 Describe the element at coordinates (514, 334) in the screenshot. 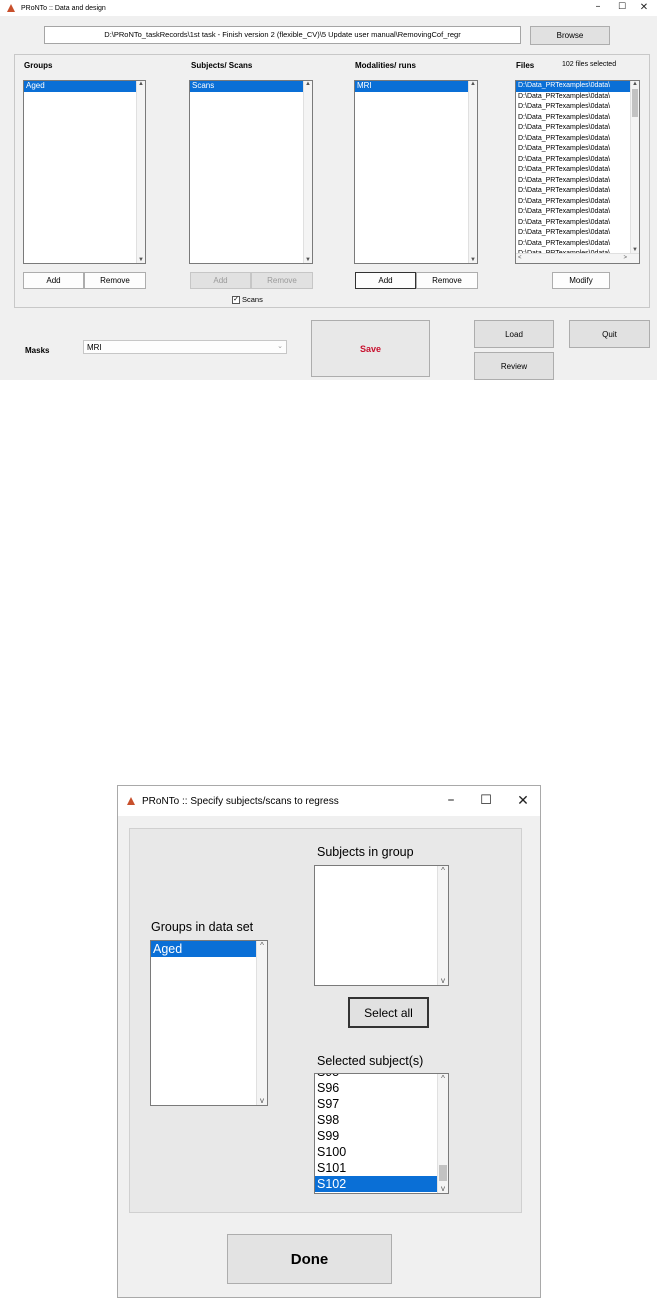

I see `load-button: Load` at that location.